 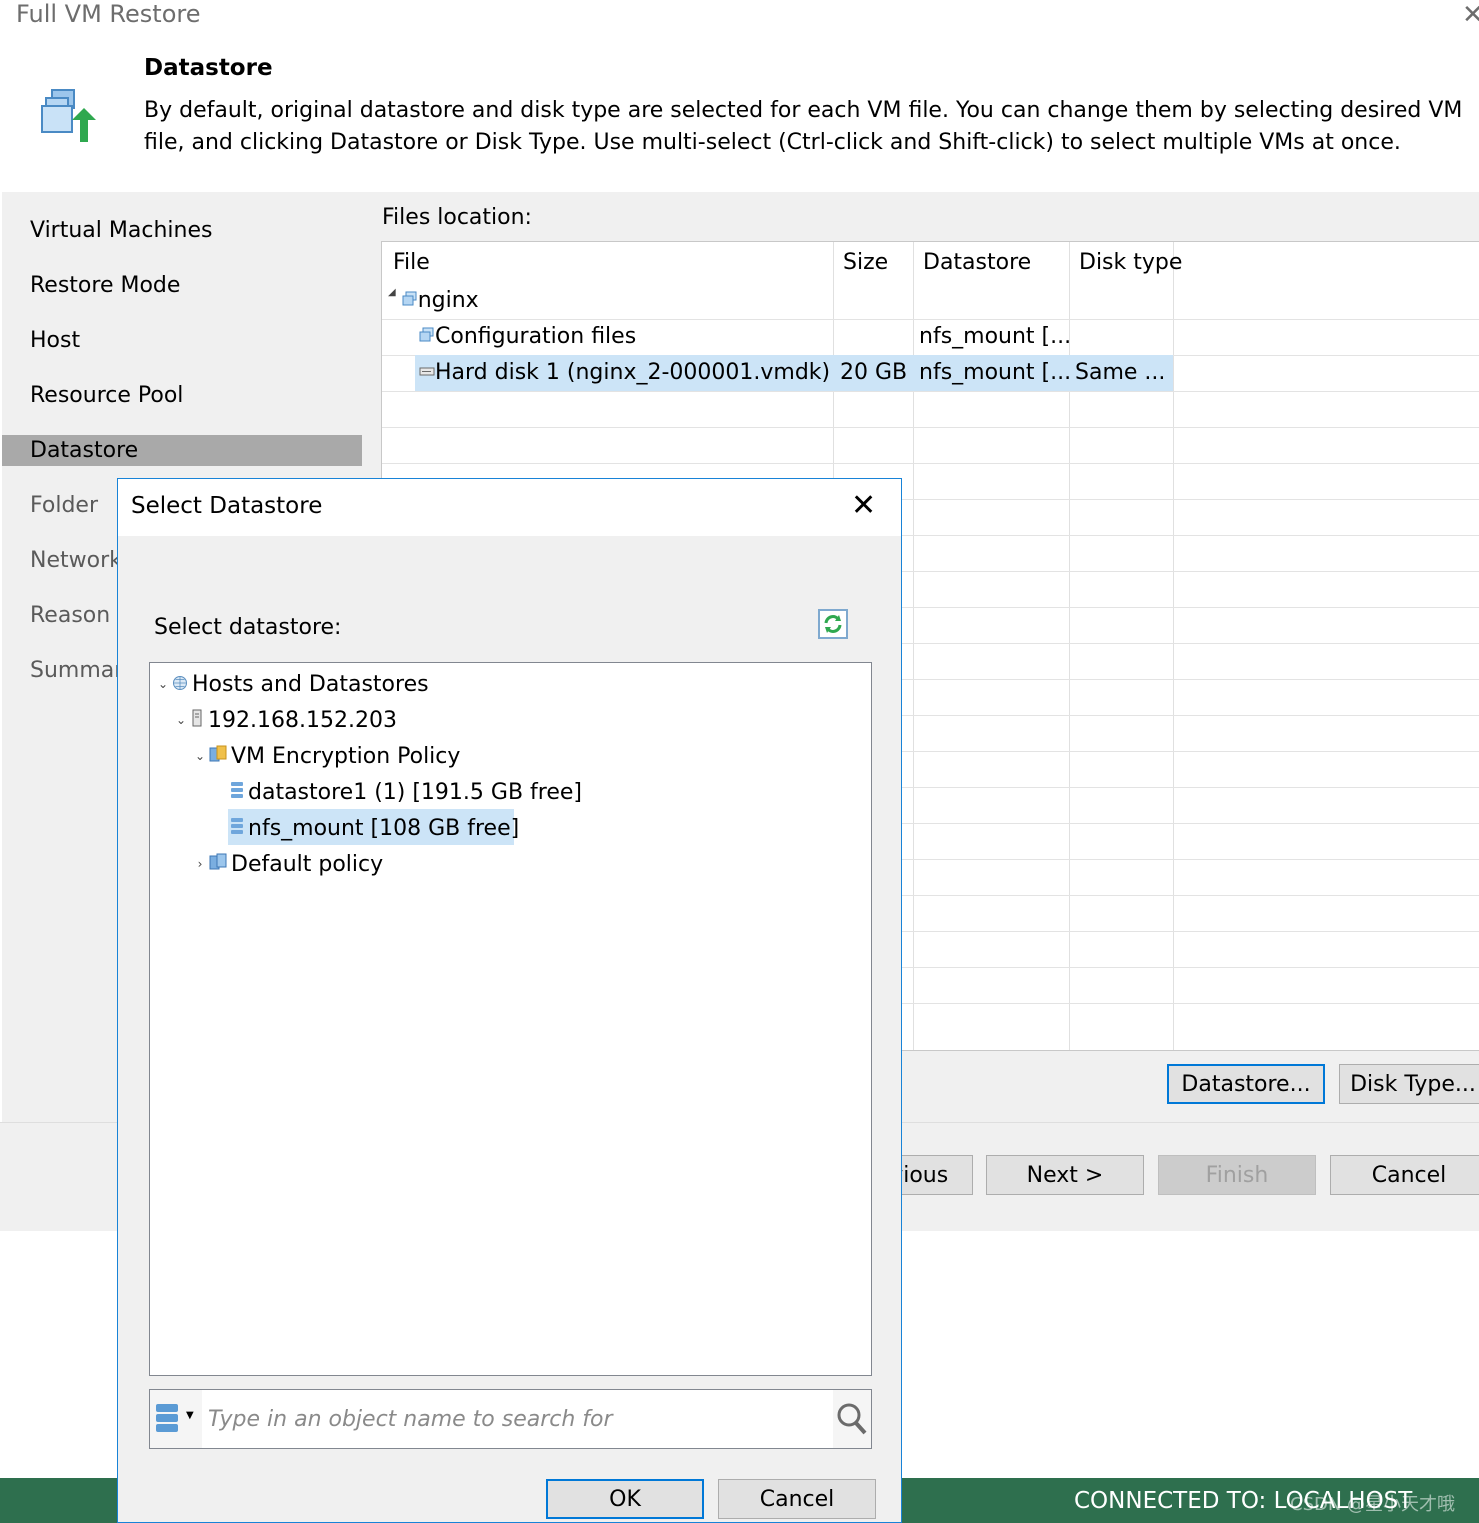 What do you see at coordinates (427, 372) in the screenshot?
I see `hard-disk-icon` at bounding box center [427, 372].